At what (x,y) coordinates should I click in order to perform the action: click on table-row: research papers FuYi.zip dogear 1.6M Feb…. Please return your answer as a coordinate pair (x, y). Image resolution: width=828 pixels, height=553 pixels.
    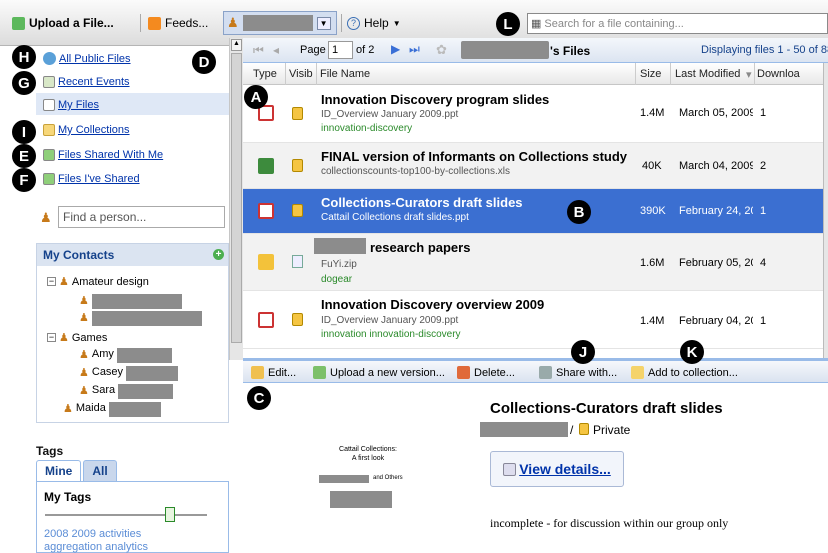
    Looking at the image, I should click on (533, 262).